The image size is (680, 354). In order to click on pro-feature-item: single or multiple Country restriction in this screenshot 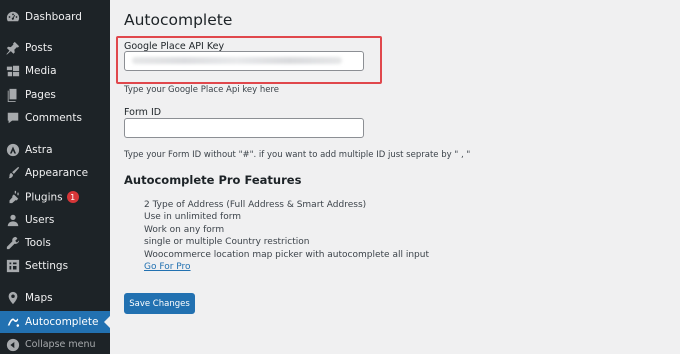, I will do `click(227, 242)`.